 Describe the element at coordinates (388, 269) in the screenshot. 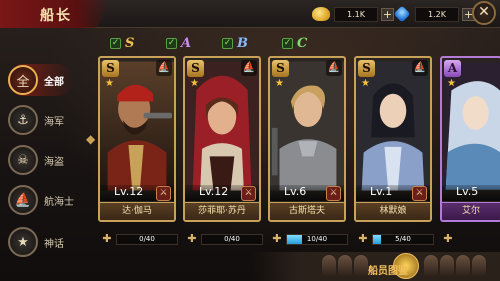

I see `crew-codex-label: 船员图鉴` at that location.